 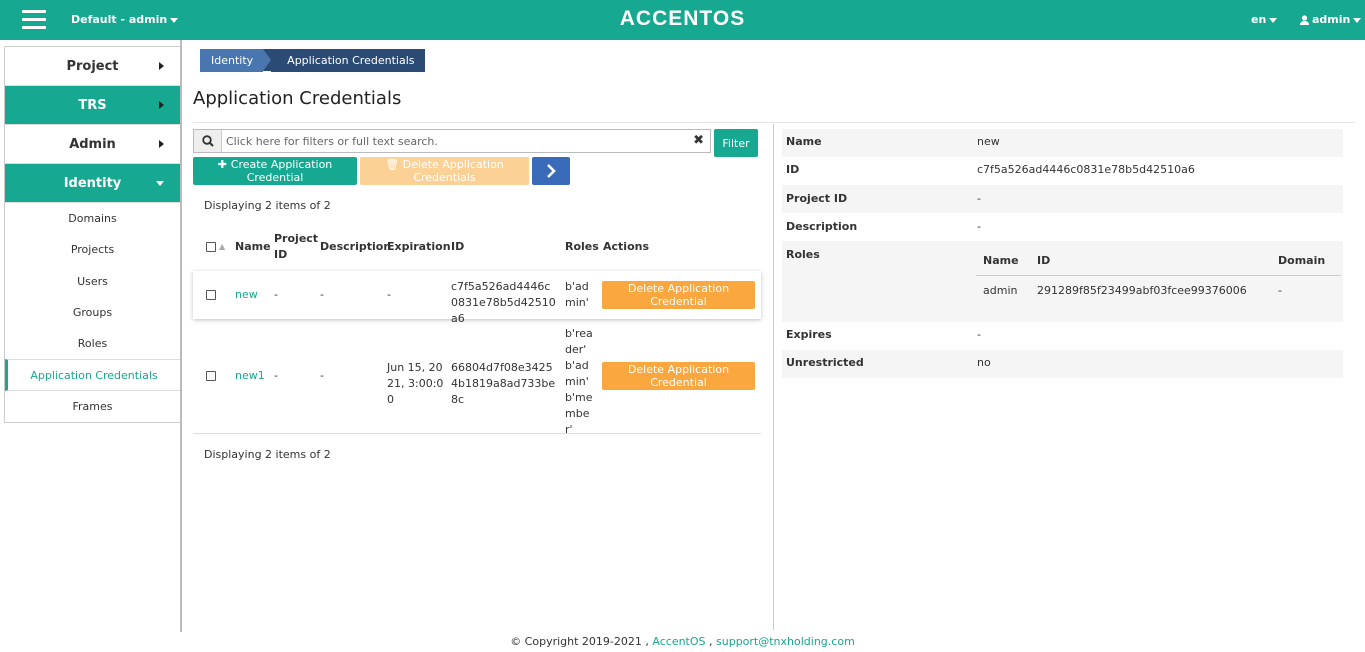 What do you see at coordinates (1142, 290) in the screenshot?
I see `roles-cell-id: 291289f85f23499abf03fcee99376006` at bounding box center [1142, 290].